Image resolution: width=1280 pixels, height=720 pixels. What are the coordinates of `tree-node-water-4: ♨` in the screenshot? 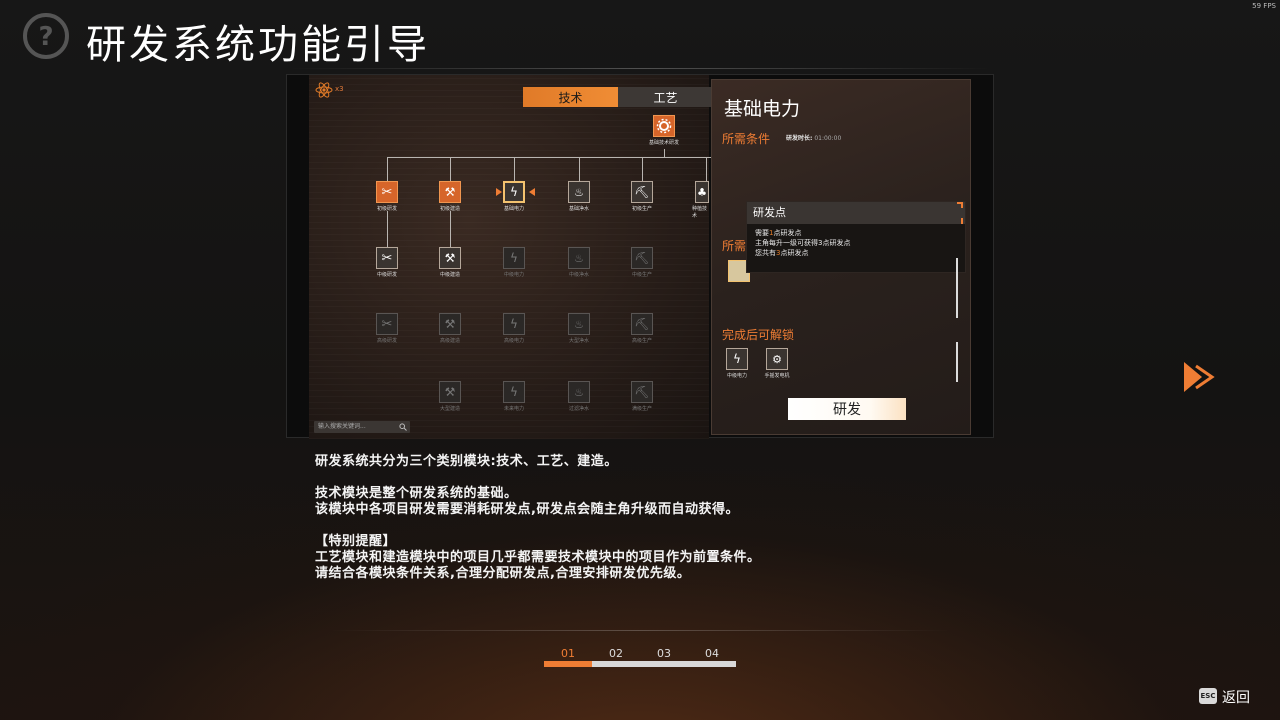 It's located at (579, 392).